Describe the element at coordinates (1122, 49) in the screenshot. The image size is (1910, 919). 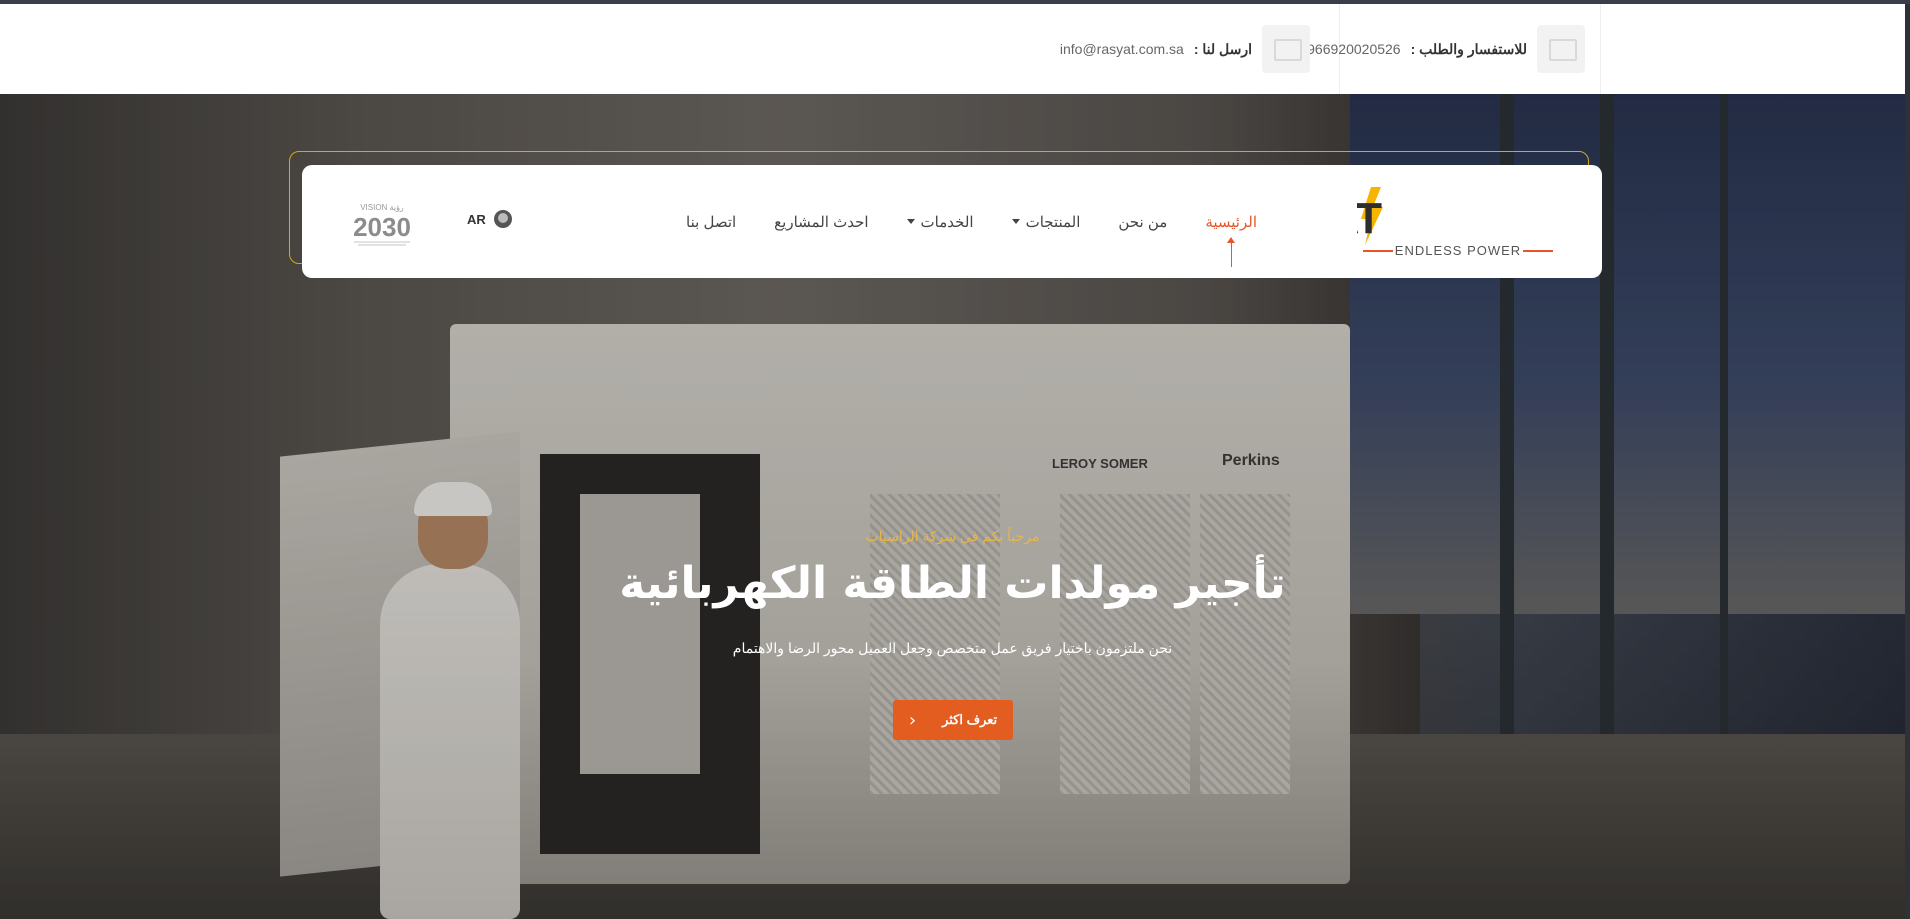
I see `email-address: info@rasyat.com.sa` at that location.